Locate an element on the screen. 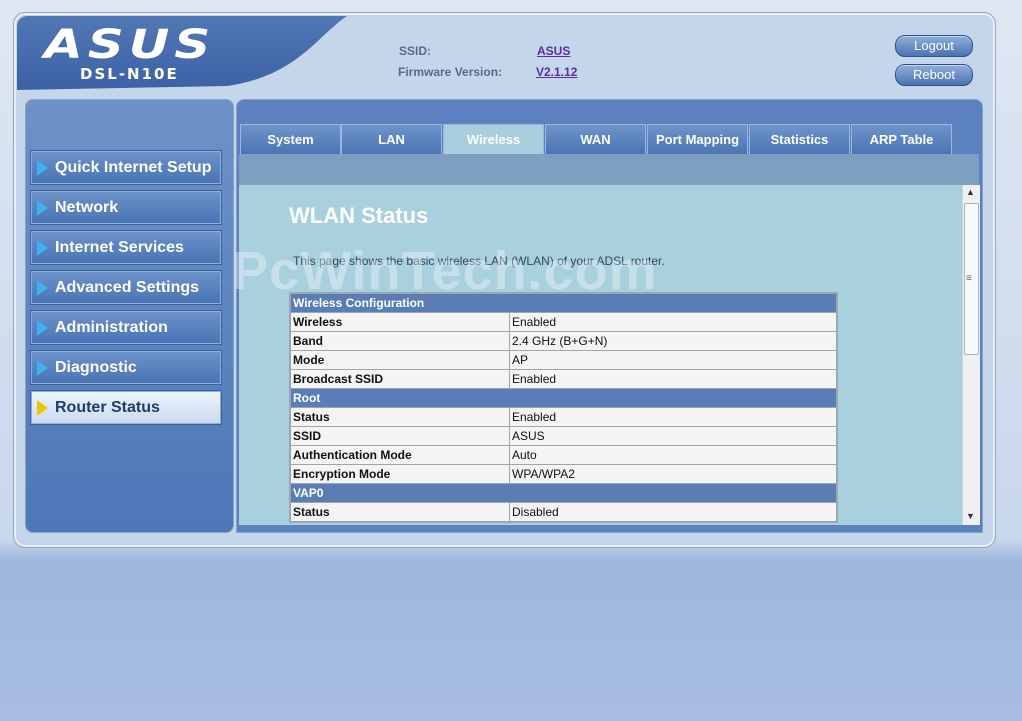  menu-label: Quick Internet Setup is located at coordinates (133, 167).